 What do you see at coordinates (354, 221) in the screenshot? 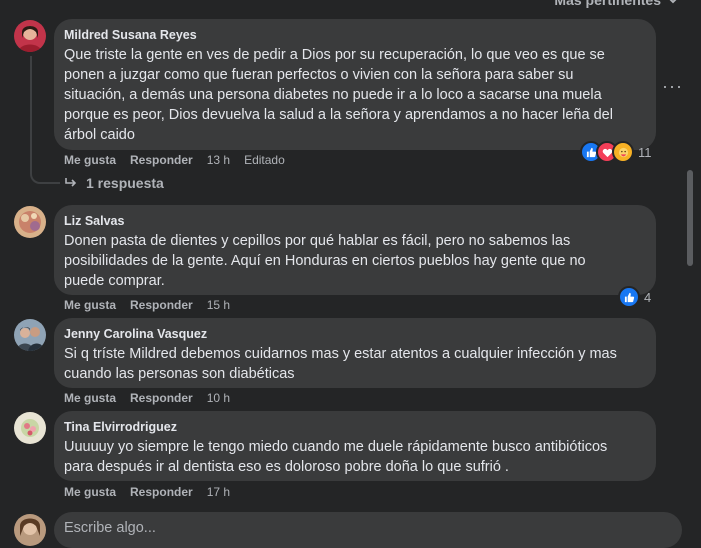
I see `comment-author: Liz Salvas` at bounding box center [354, 221].